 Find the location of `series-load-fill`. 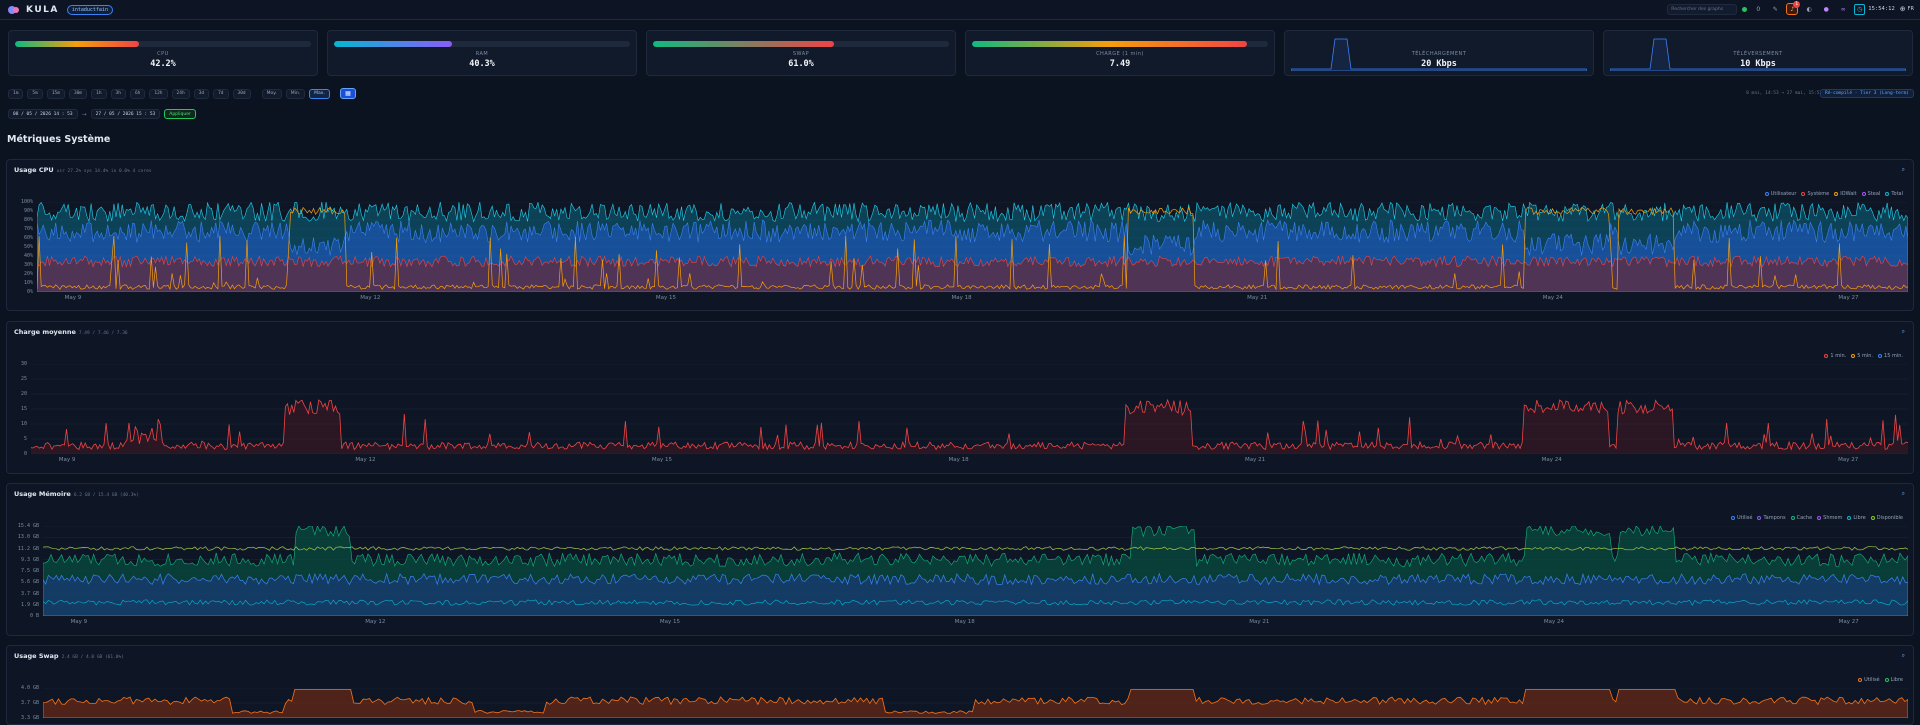

series-load-fill is located at coordinates (969, 427).